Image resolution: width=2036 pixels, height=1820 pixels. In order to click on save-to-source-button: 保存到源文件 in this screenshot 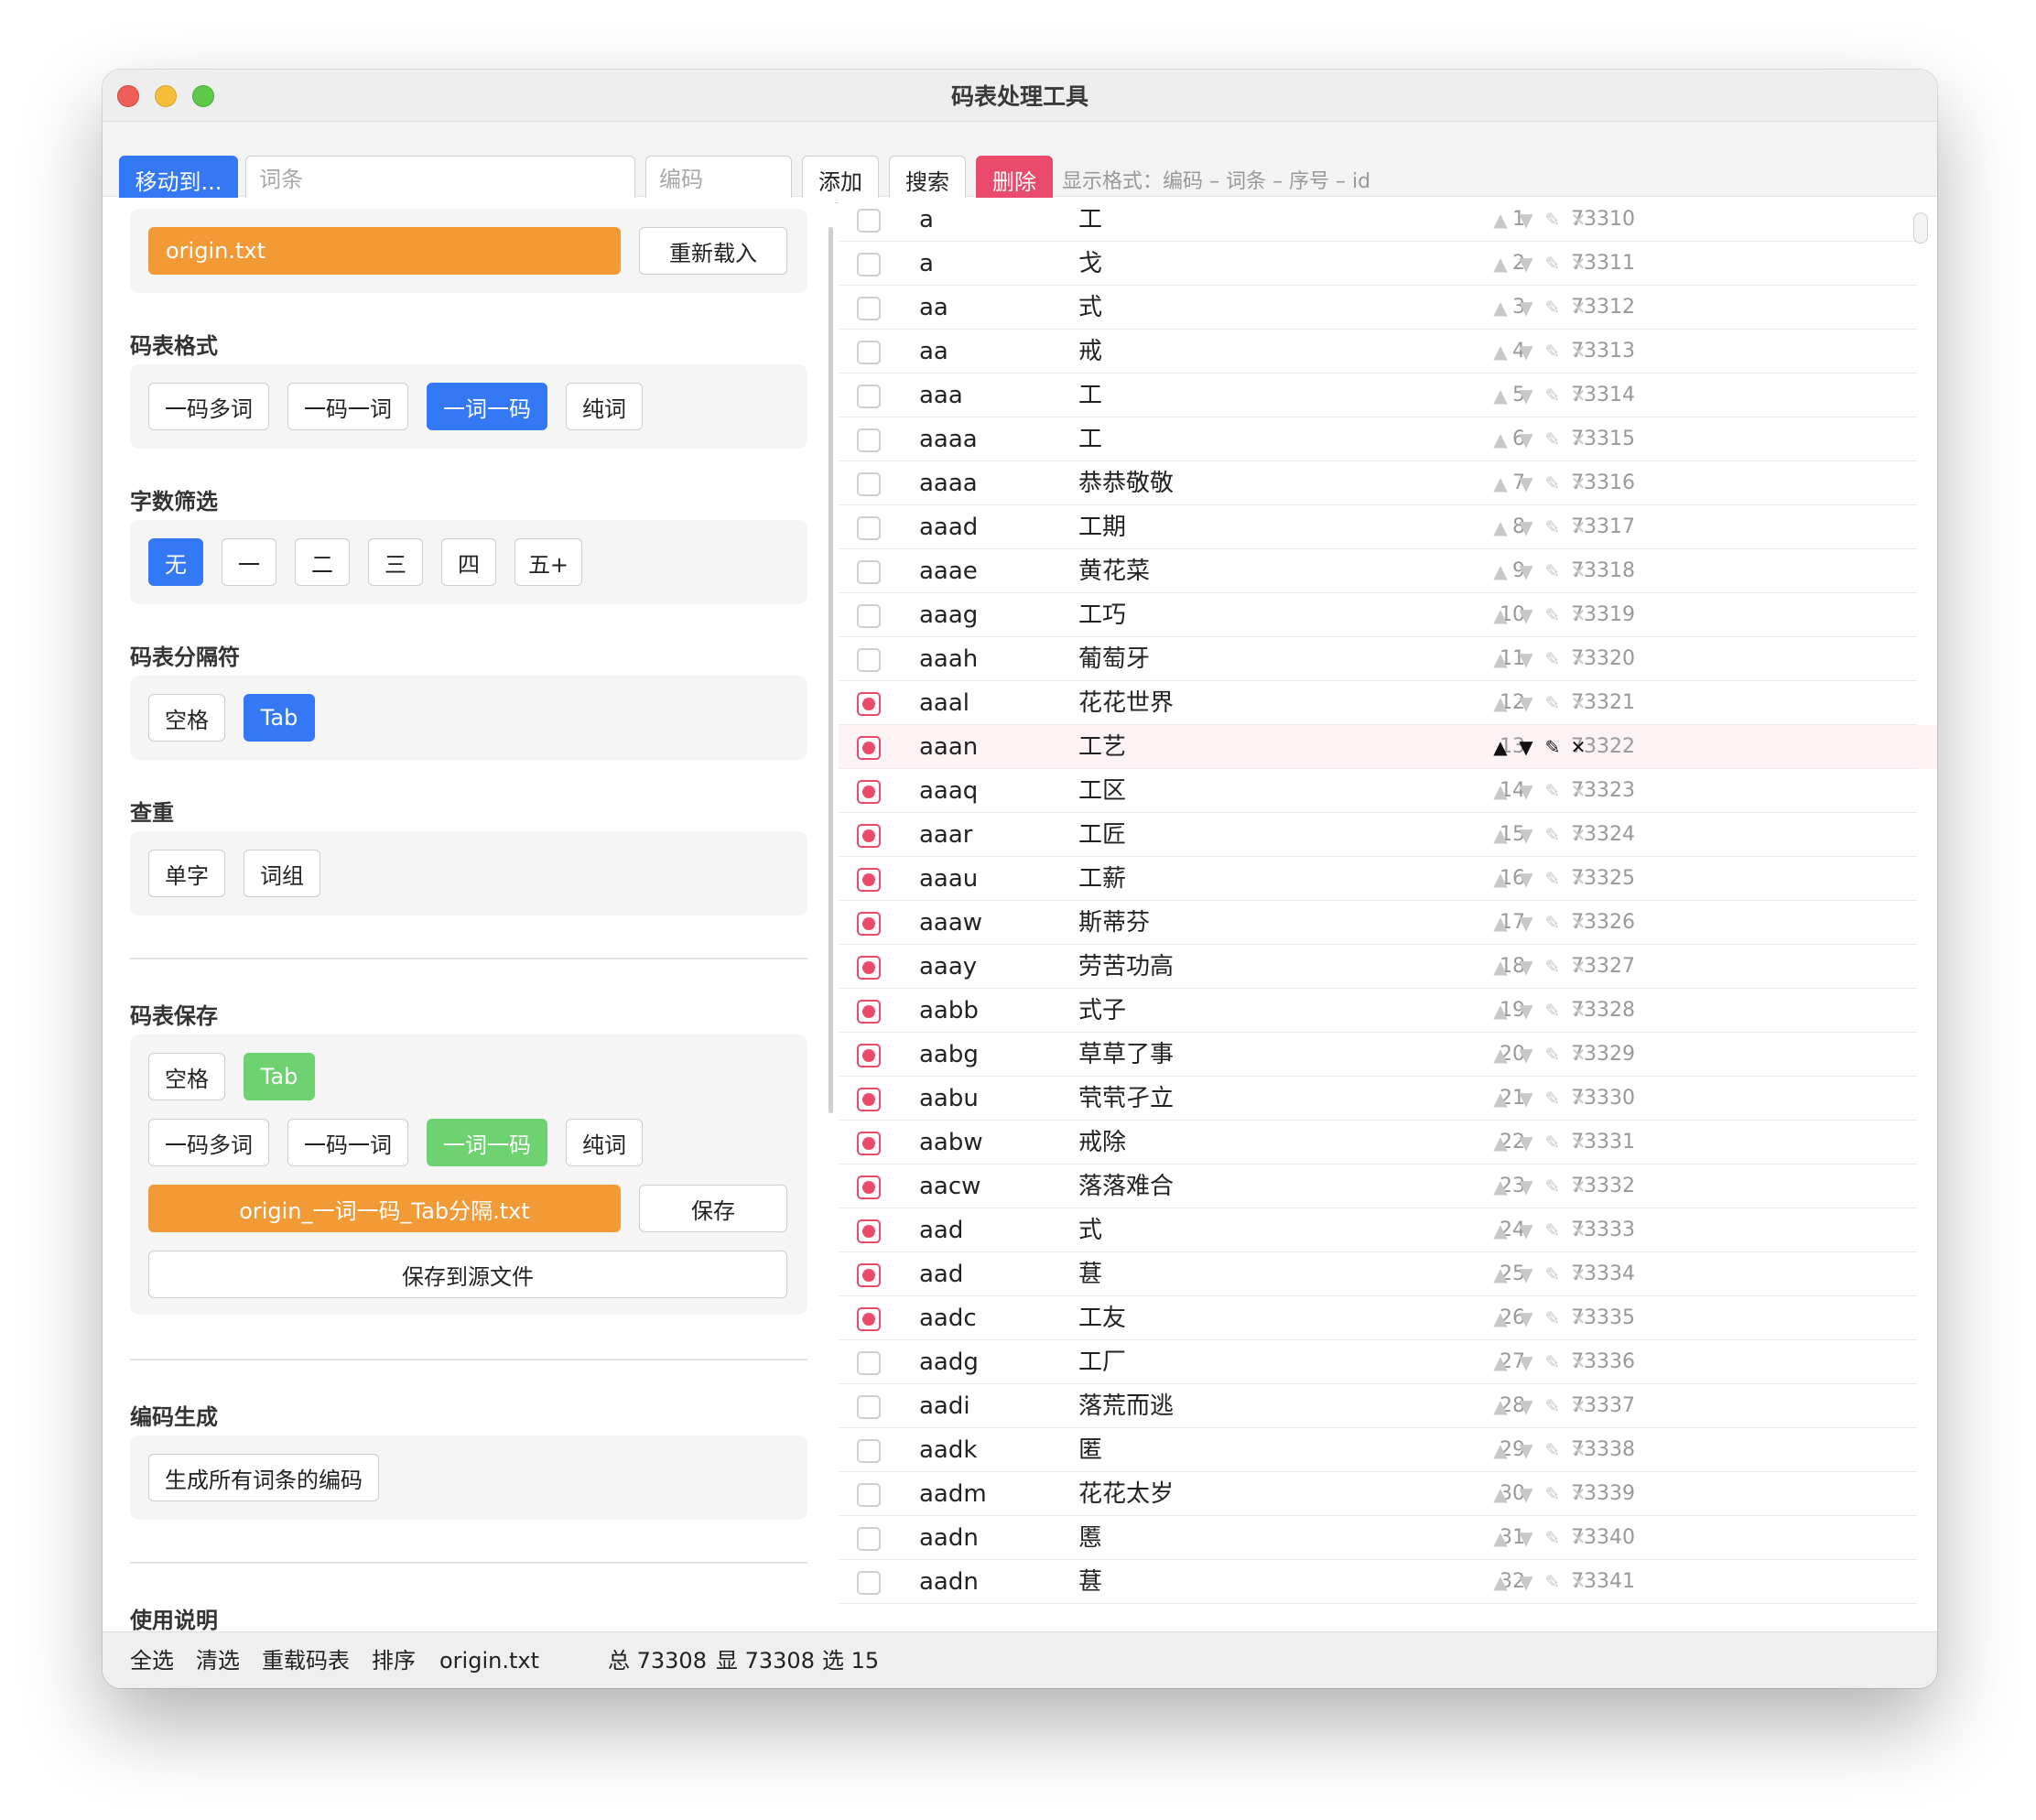, I will do `click(467, 1274)`.